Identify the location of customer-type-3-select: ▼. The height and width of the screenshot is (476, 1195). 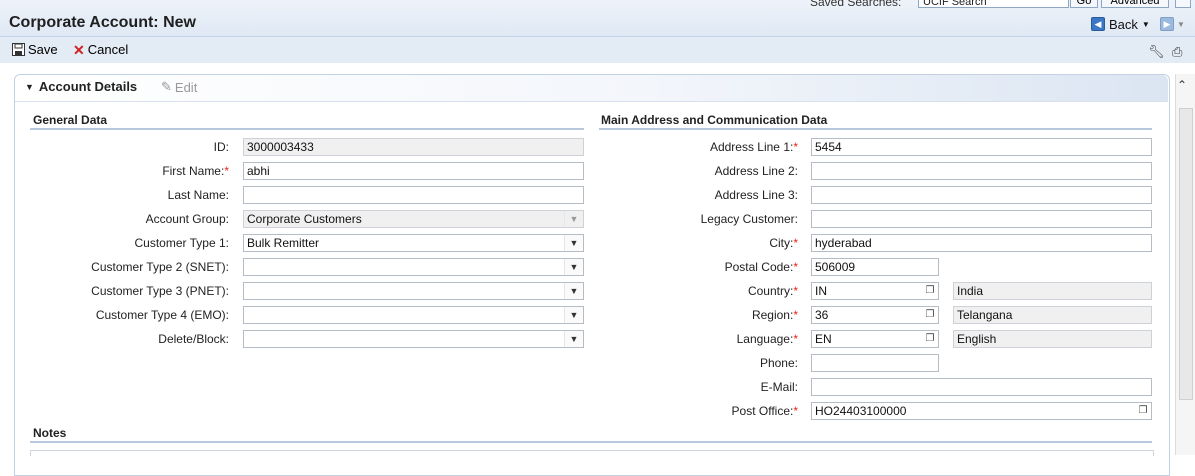
(413, 291).